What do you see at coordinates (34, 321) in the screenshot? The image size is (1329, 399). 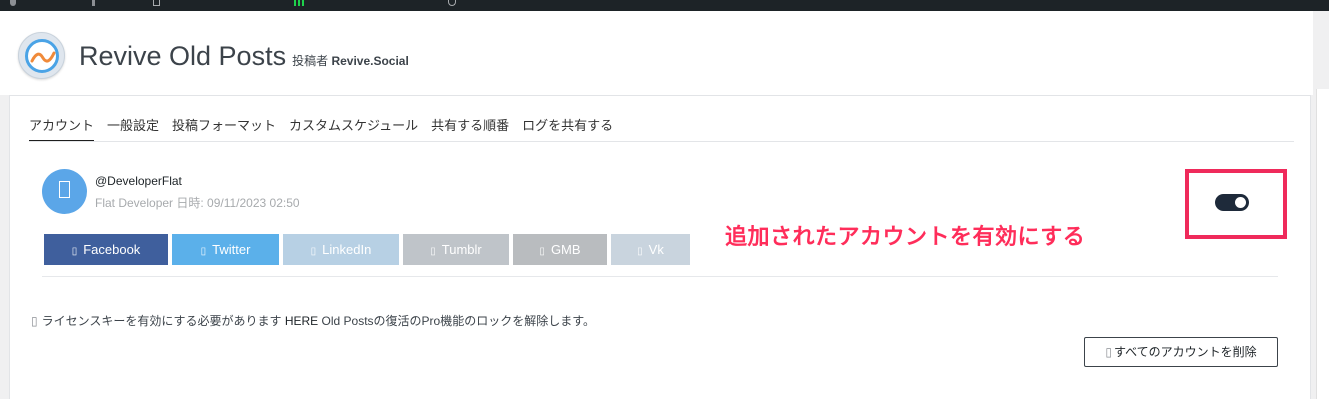 I see `lock-icon: ▯` at bounding box center [34, 321].